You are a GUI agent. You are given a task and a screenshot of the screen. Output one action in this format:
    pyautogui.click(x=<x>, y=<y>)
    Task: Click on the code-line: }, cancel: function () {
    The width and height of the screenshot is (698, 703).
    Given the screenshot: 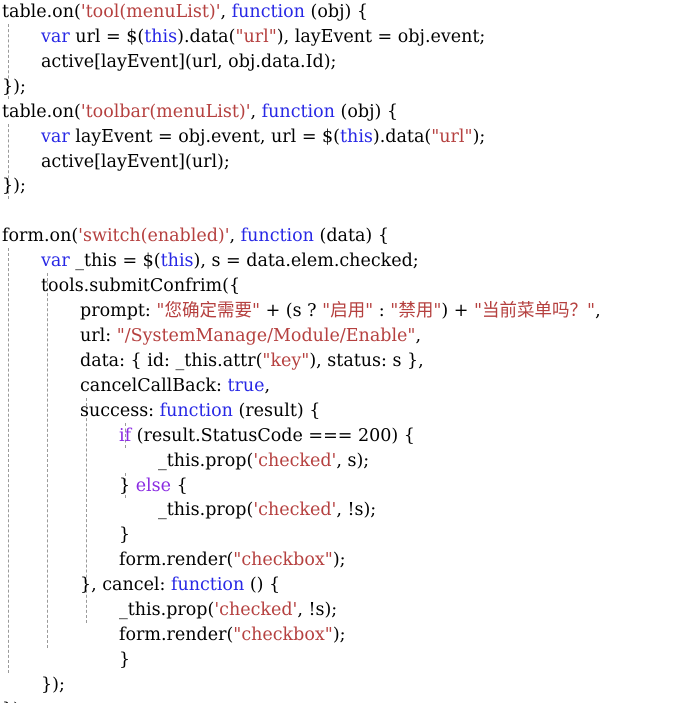 What is the action you would take?
    pyautogui.click(x=349, y=585)
    